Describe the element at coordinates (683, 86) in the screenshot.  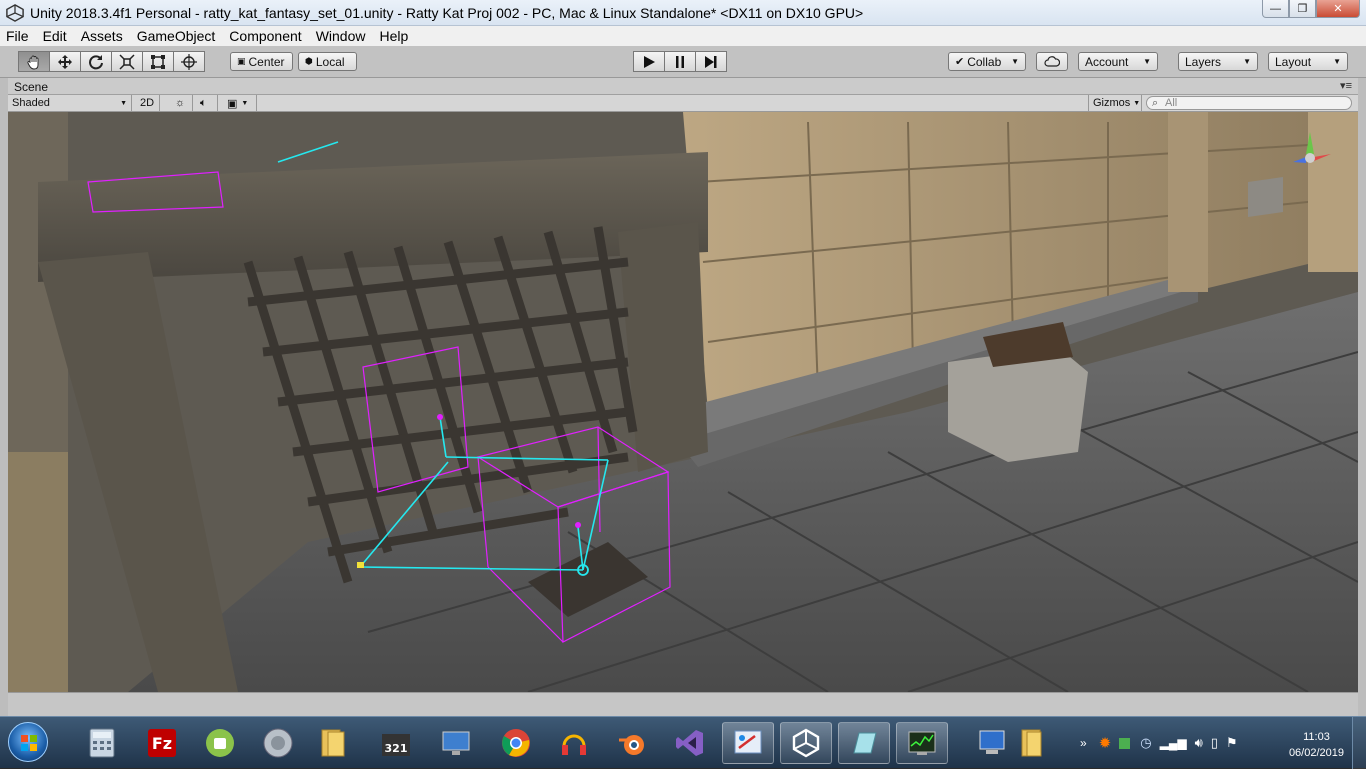
I see `scene-tab-bar: Scene ▾≡` at that location.